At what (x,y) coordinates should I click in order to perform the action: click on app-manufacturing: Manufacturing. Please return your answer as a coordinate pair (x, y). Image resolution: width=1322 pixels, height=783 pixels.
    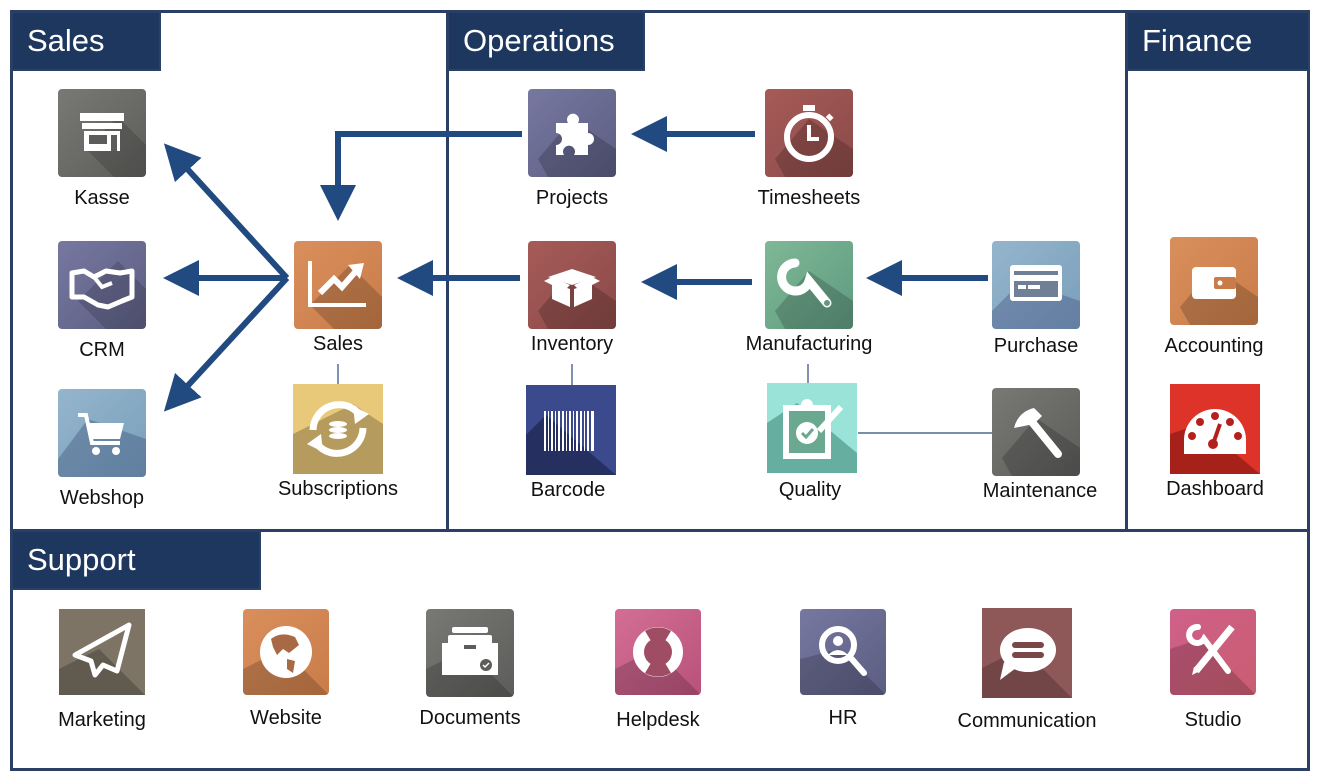
    Looking at the image, I should click on (809, 298).